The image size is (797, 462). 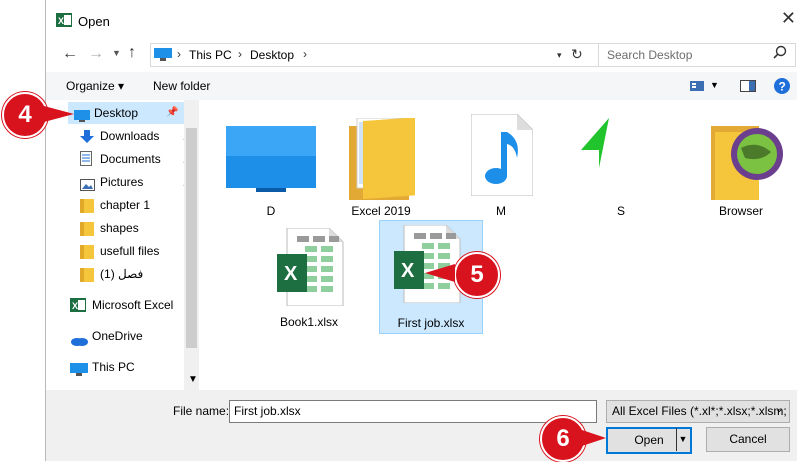 What do you see at coordinates (87, 140) in the screenshot?
I see `download-icon` at bounding box center [87, 140].